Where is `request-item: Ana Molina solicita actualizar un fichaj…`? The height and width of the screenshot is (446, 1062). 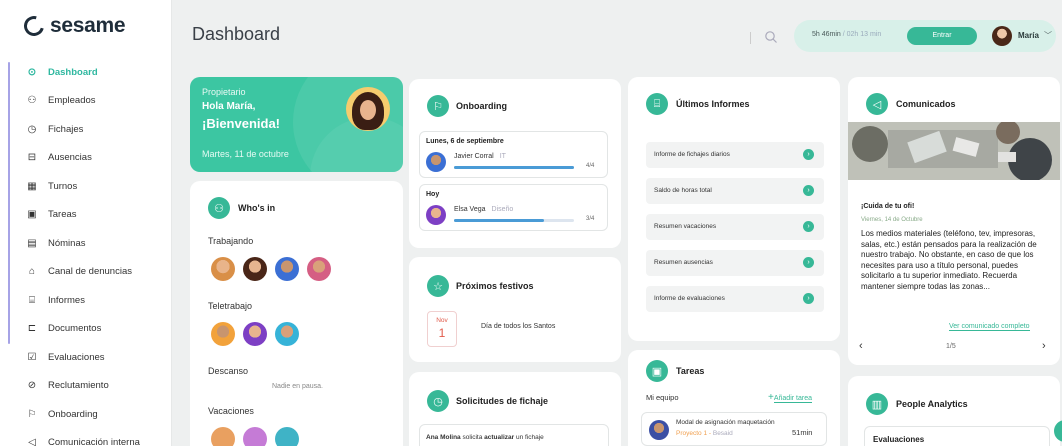 request-item: Ana Molina solicita actualizar un fichaj… is located at coordinates (514, 435).